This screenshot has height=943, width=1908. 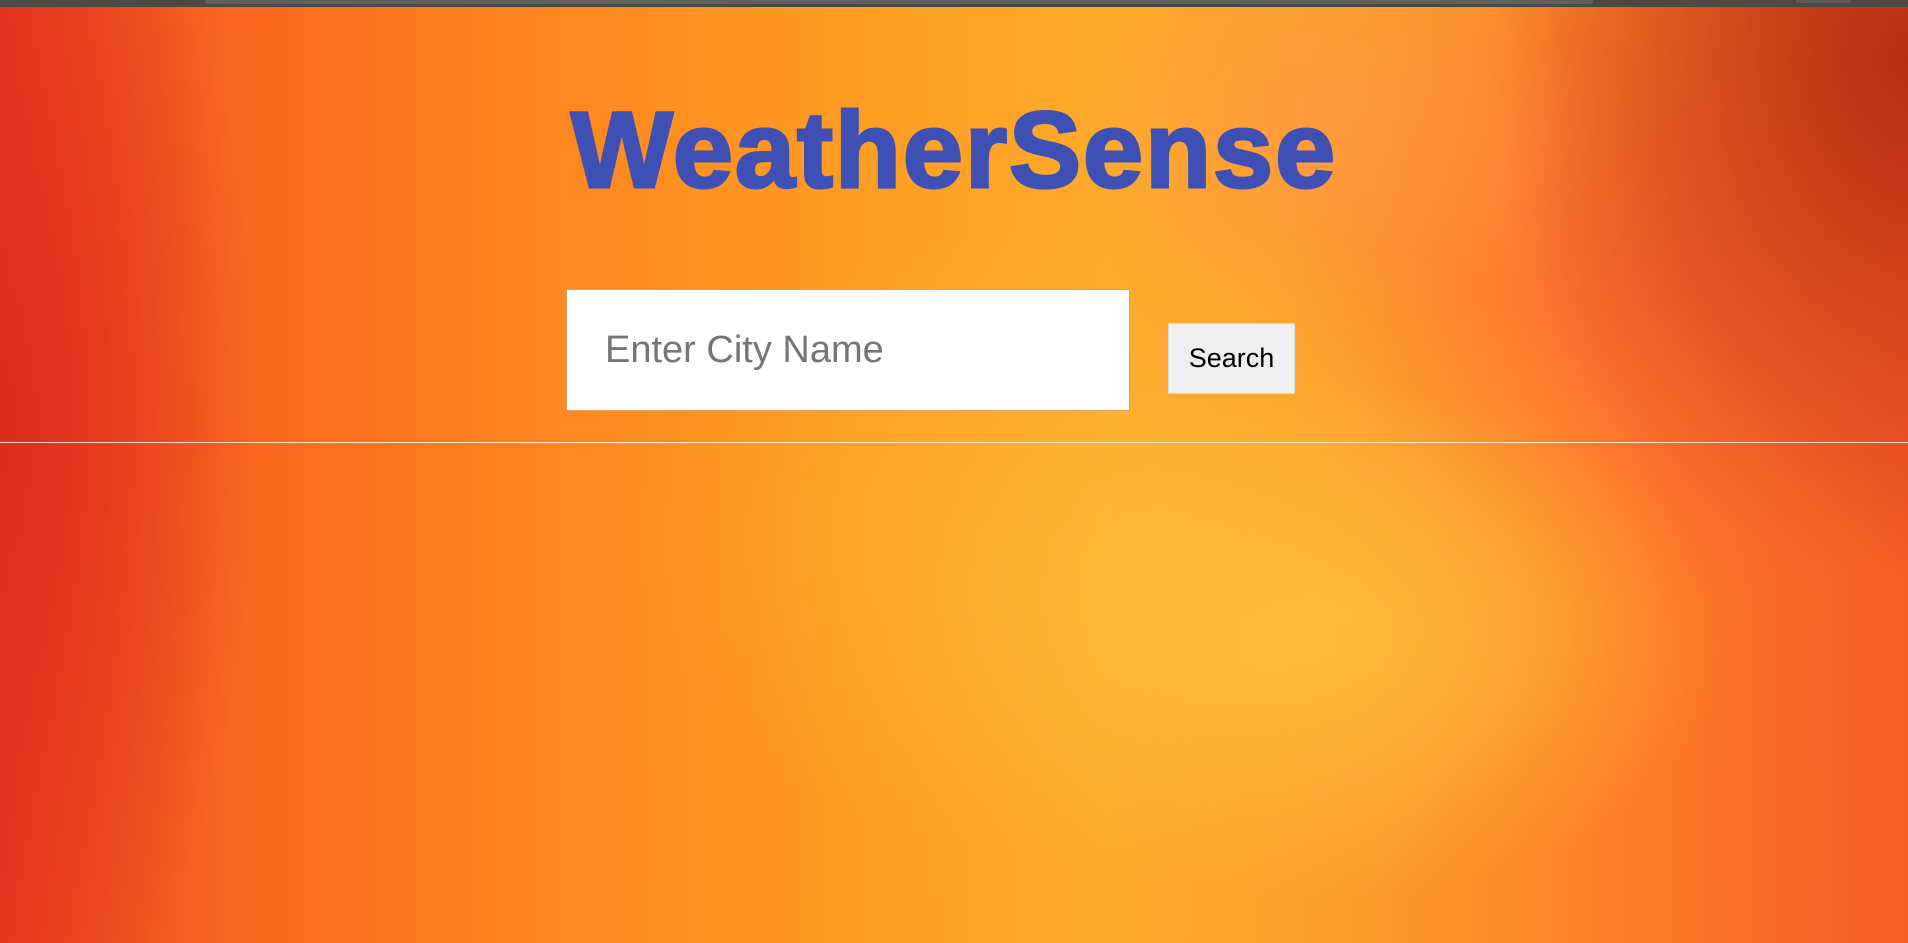 What do you see at coordinates (899, 2) in the screenshot?
I see `address-bar-edge` at bounding box center [899, 2].